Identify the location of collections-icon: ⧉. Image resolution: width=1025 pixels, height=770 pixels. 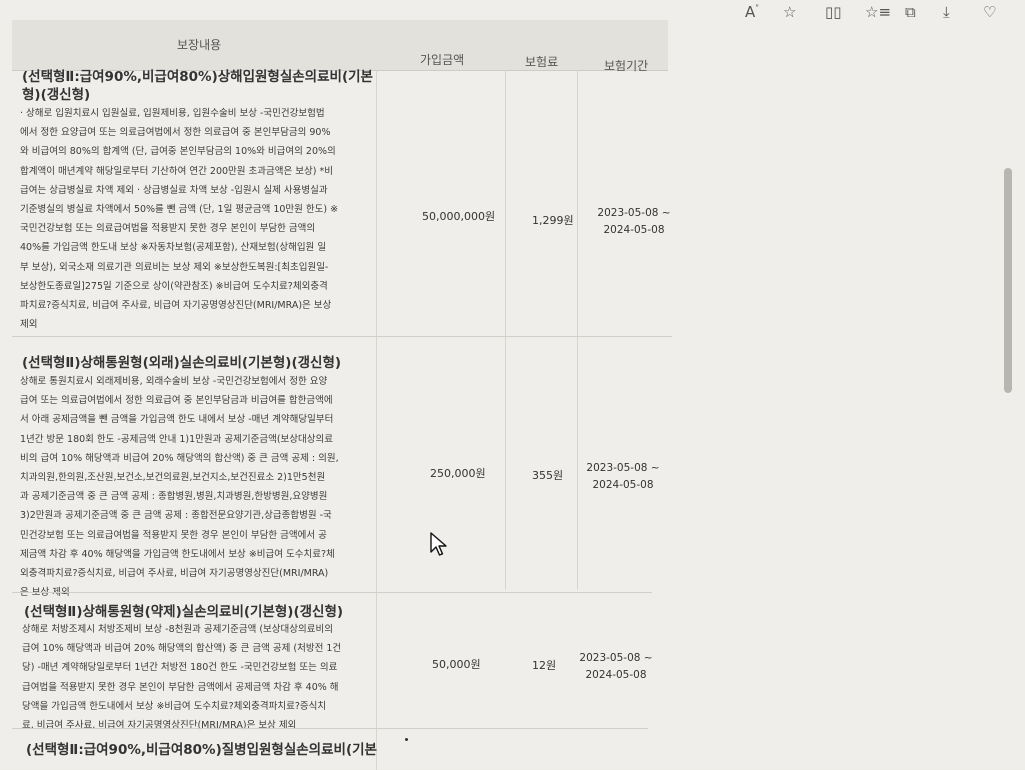
(910, 12).